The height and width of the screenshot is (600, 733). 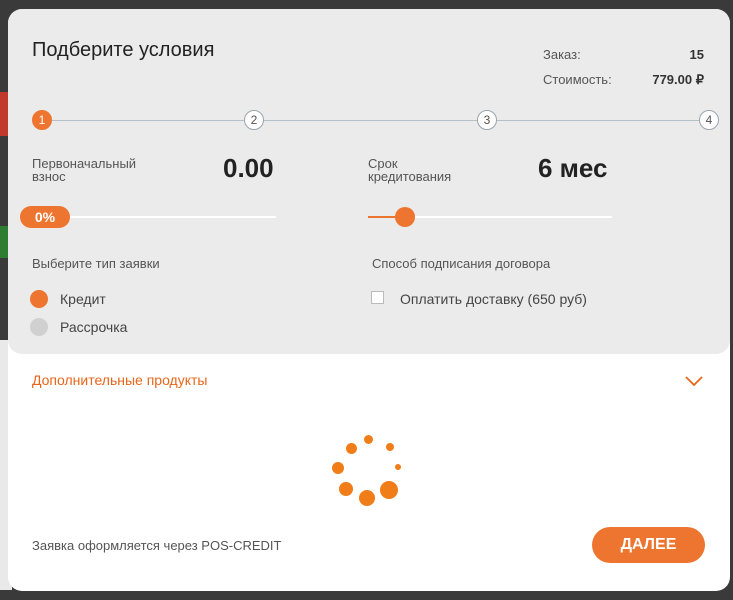 I want to click on modal-title: Подберите условия, so click(x=123, y=50).